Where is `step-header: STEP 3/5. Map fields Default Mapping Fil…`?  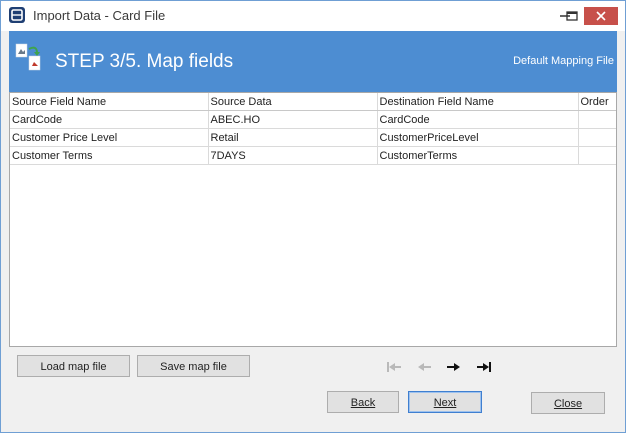
step-header: STEP 3/5. Map fields Default Mapping Fil… is located at coordinates (313, 61).